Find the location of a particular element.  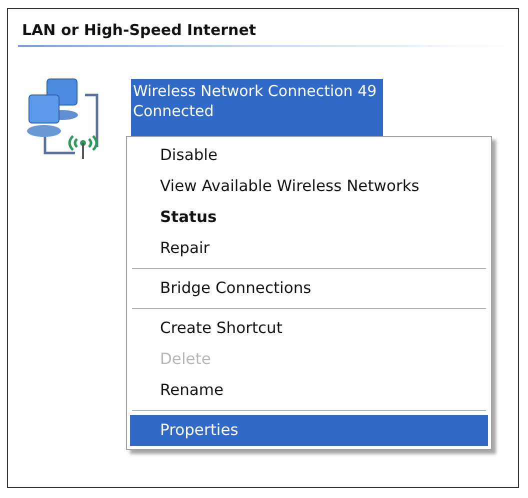

menu-item: Create Shortcut is located at coordinates (309, 328).